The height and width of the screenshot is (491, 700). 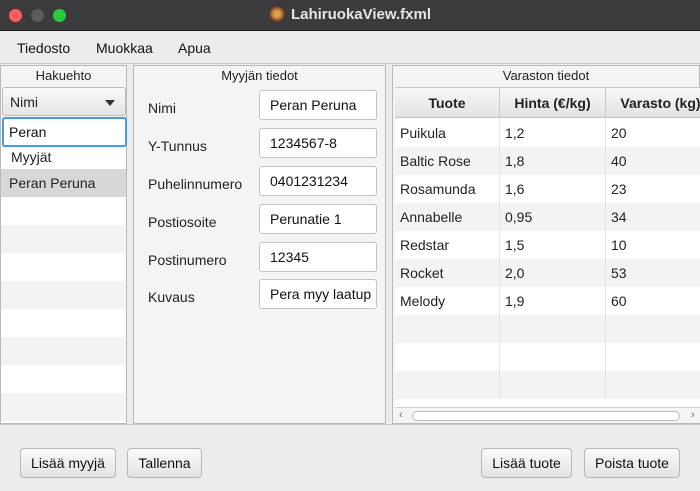 What do you see at coordinates (447, 217) in the screenshot?
I see `product-cell: Annabelle` at bounding box center [447, 217].